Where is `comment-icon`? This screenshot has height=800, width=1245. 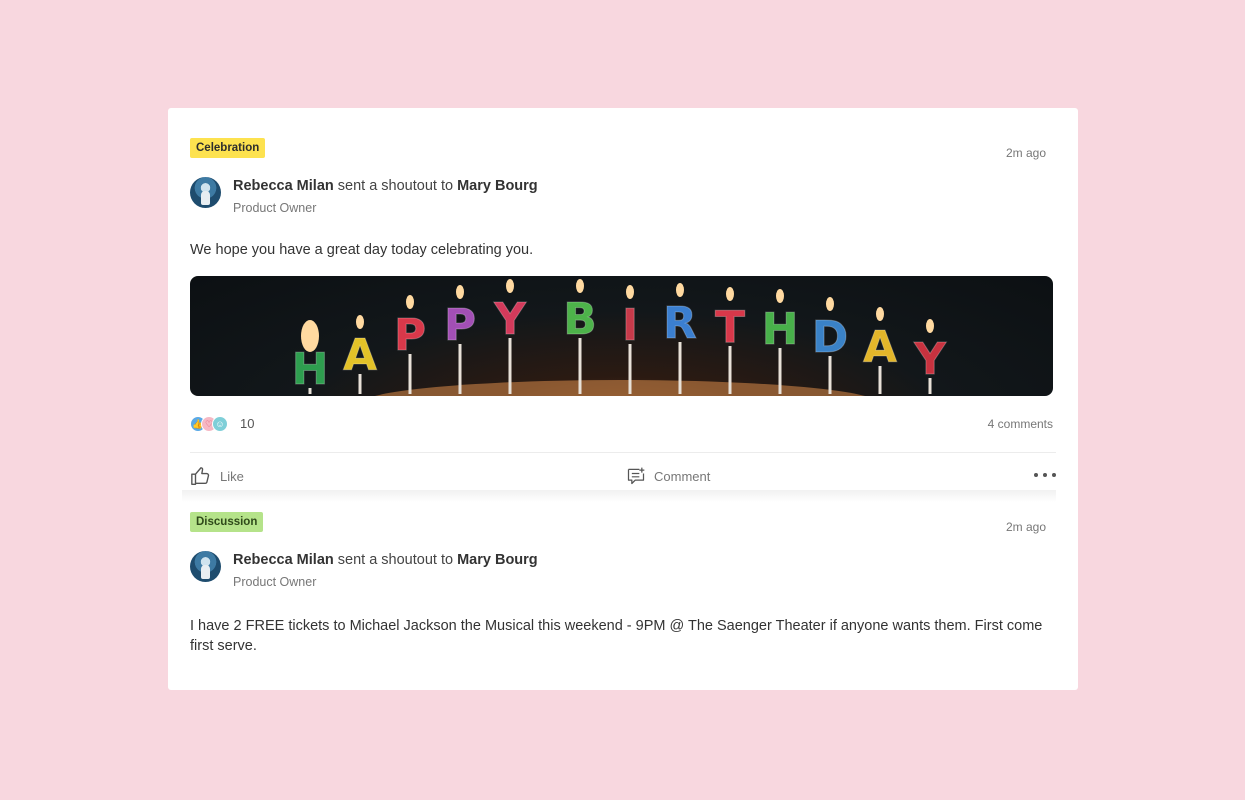
comment-icon is located at coordinates (636, 476).